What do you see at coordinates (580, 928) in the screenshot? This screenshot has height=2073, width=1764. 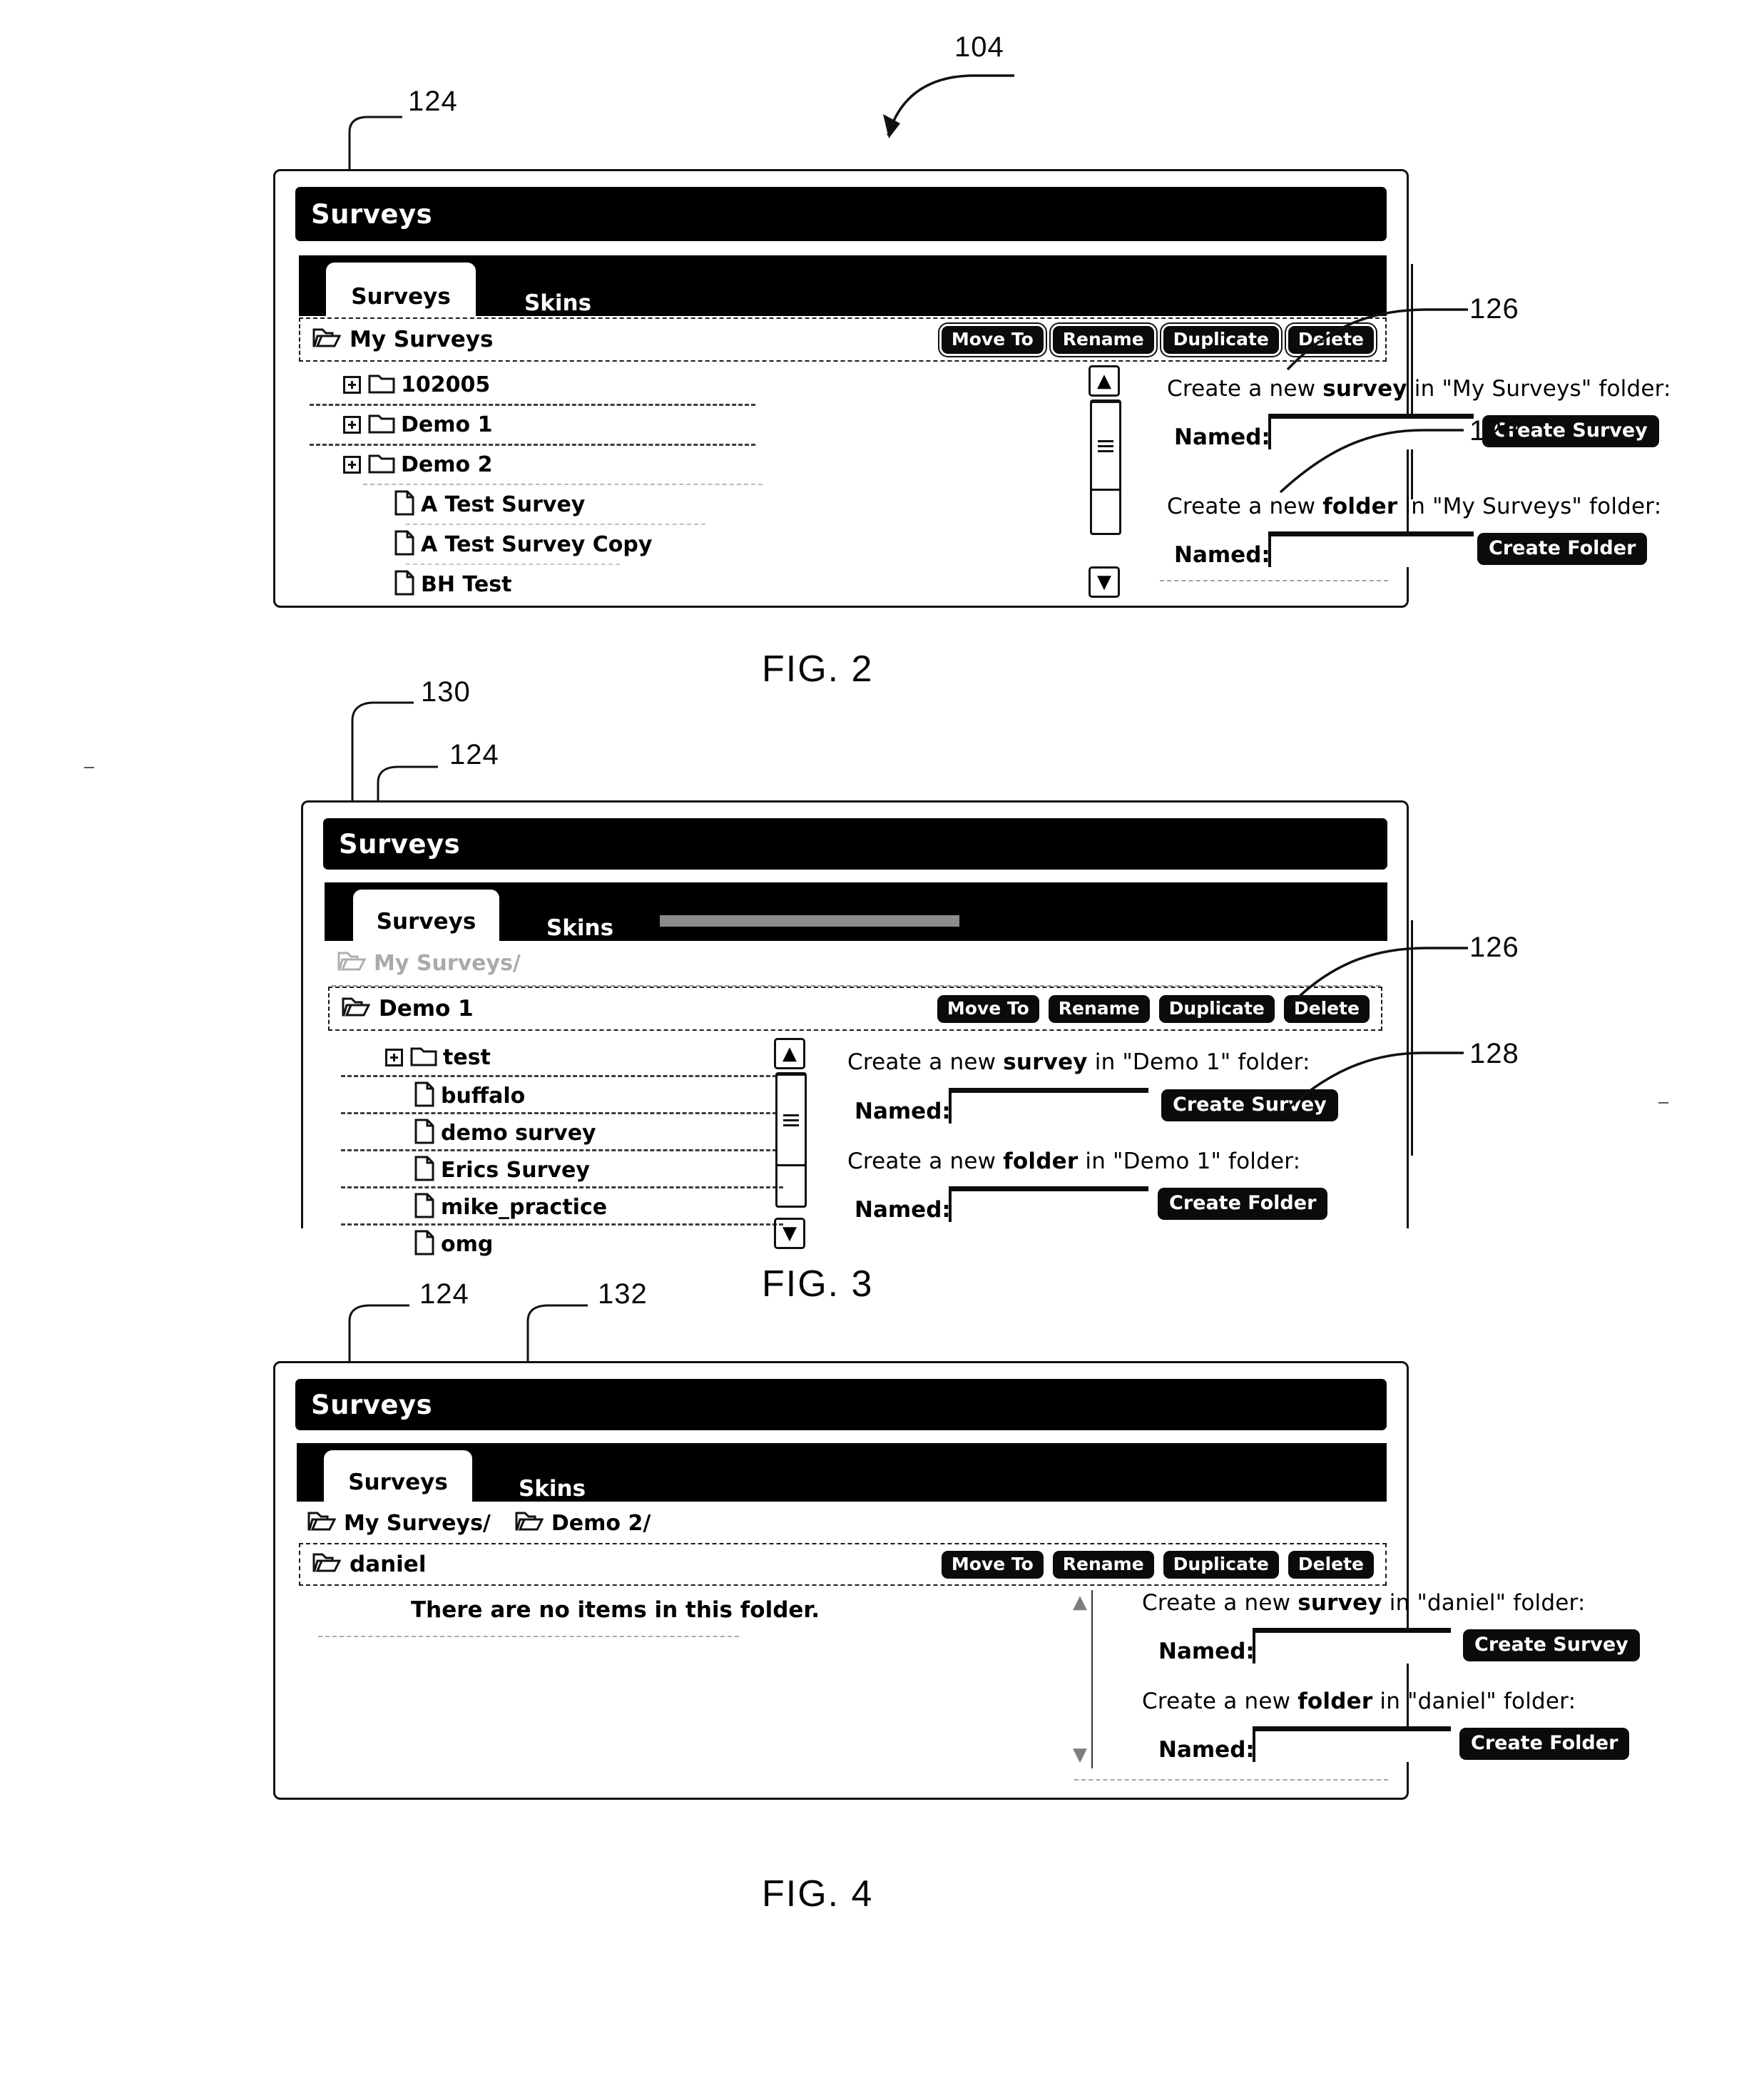 I see `tab-skins-label: Skins` at bounding box center [580, 928].